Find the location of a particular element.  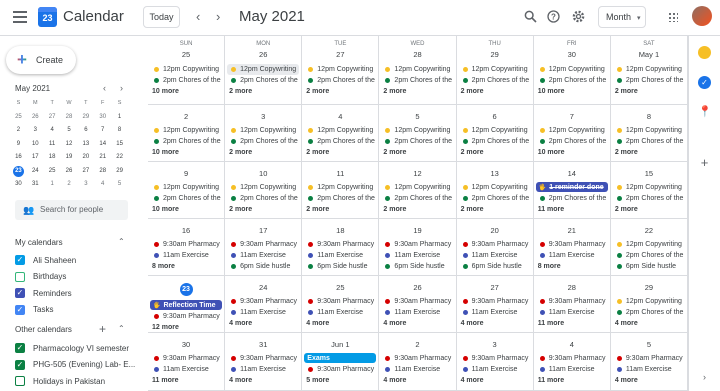

mini-day: 10 is located at coordinates (35, 145).